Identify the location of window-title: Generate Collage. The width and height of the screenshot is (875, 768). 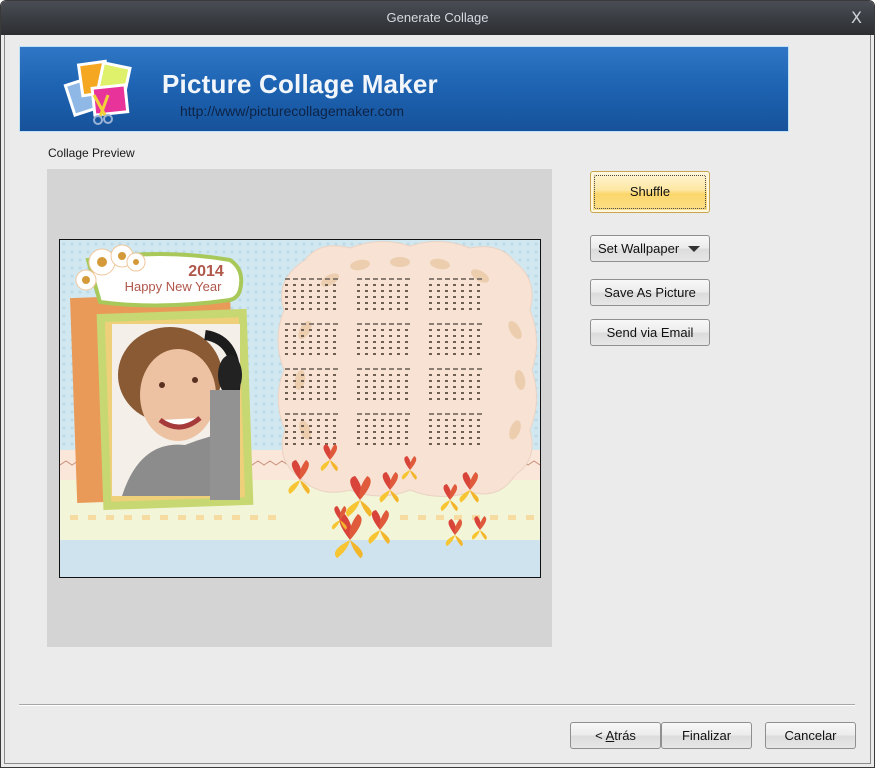
(437, 17).